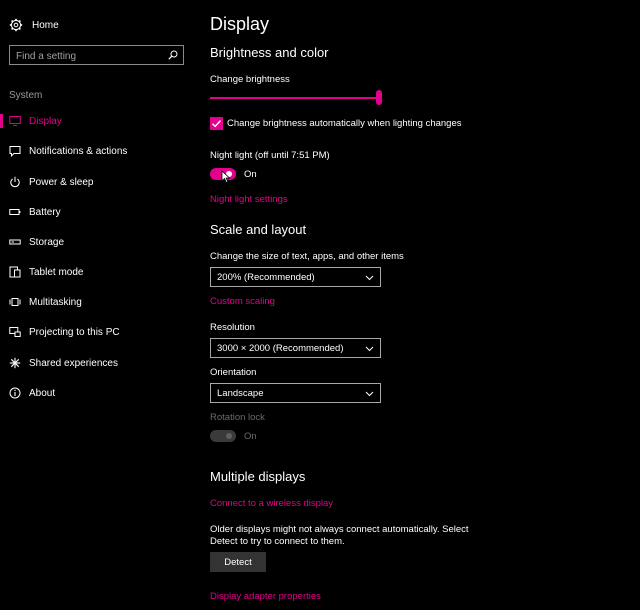 Image resolution: width=640 pixels, height=610 pixels. I want to click on rotation-lock-label: Rotation lock, so click(237, 417).